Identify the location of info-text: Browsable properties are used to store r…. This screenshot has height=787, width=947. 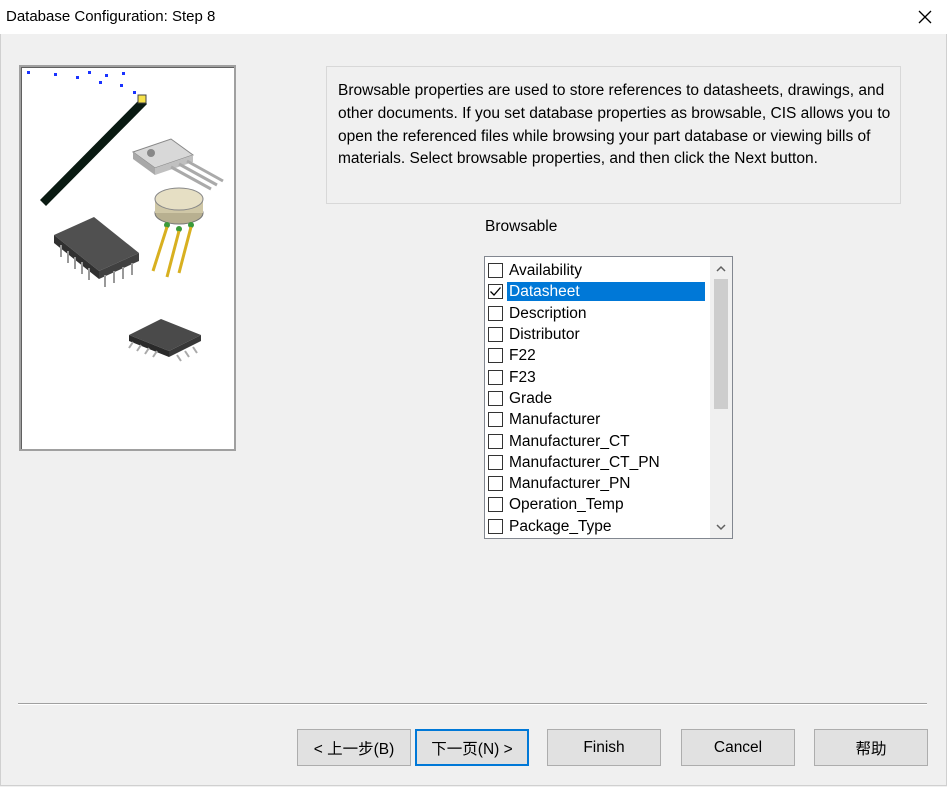
(614, 125).